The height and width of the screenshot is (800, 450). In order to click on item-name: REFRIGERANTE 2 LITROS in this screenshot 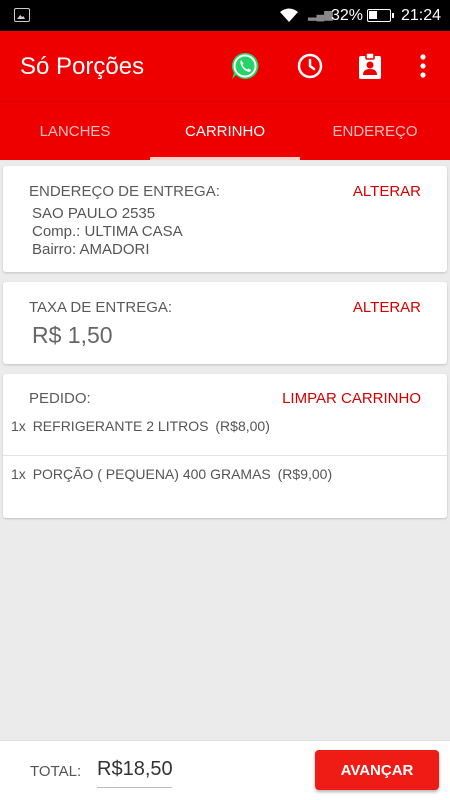, I will do `click(120, 426)`.